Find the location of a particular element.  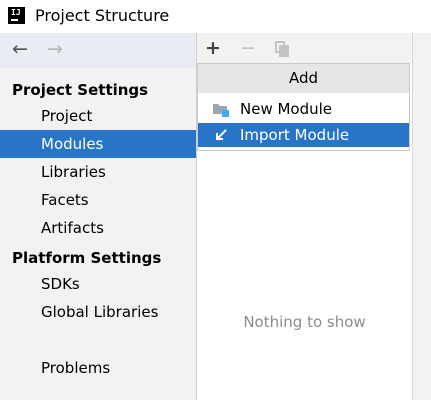

sidebar-item-modules: Modules is located at coordinates (98, 144).